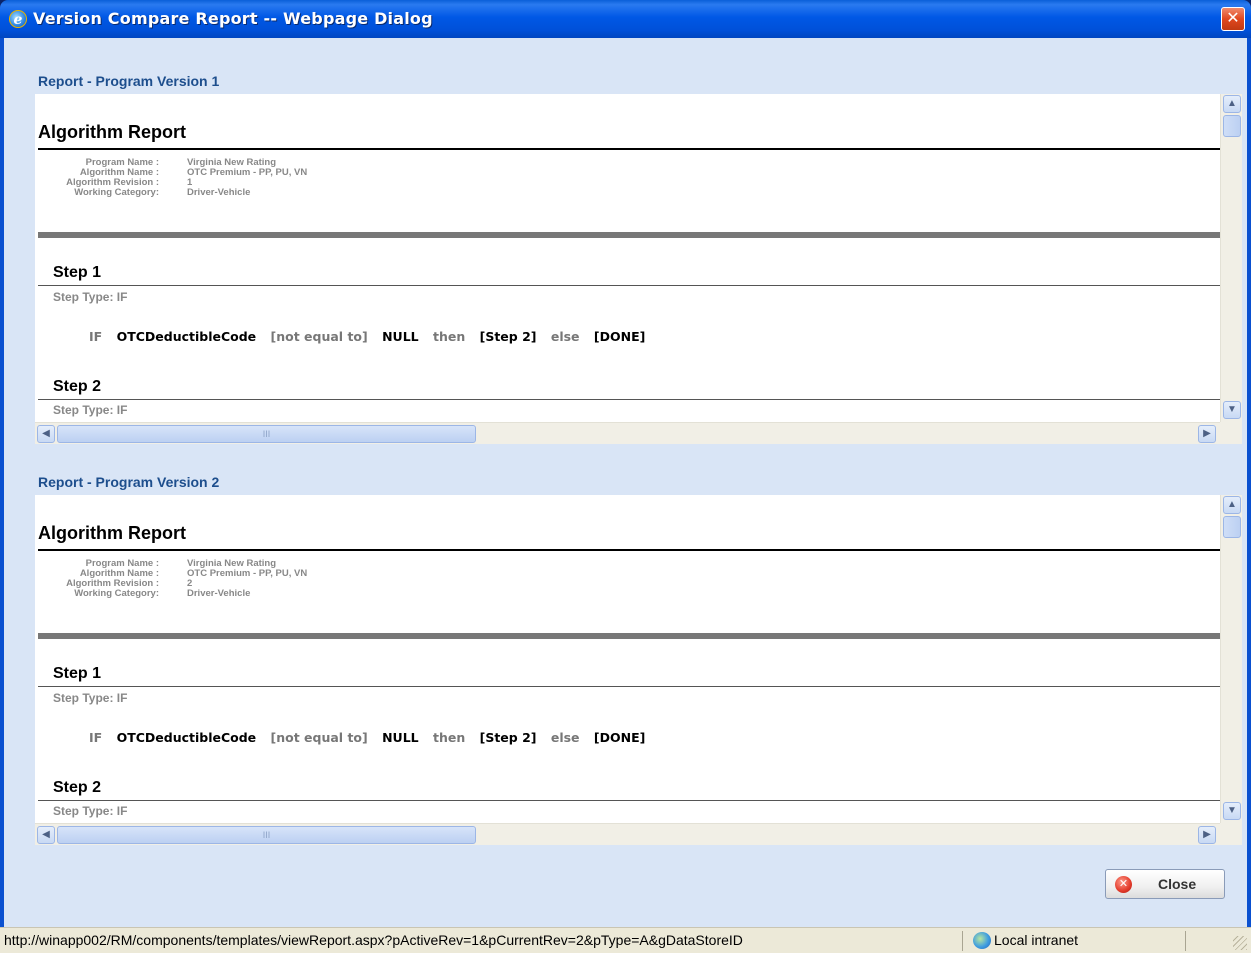 This screenshot has height=953, width=1251. I want to click on resize-grip, so click(1240, 943).